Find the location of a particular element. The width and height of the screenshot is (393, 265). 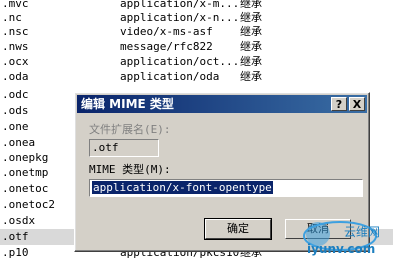

list-item: .ocx application/oct... 继承 is located at coordinates (196, 62).